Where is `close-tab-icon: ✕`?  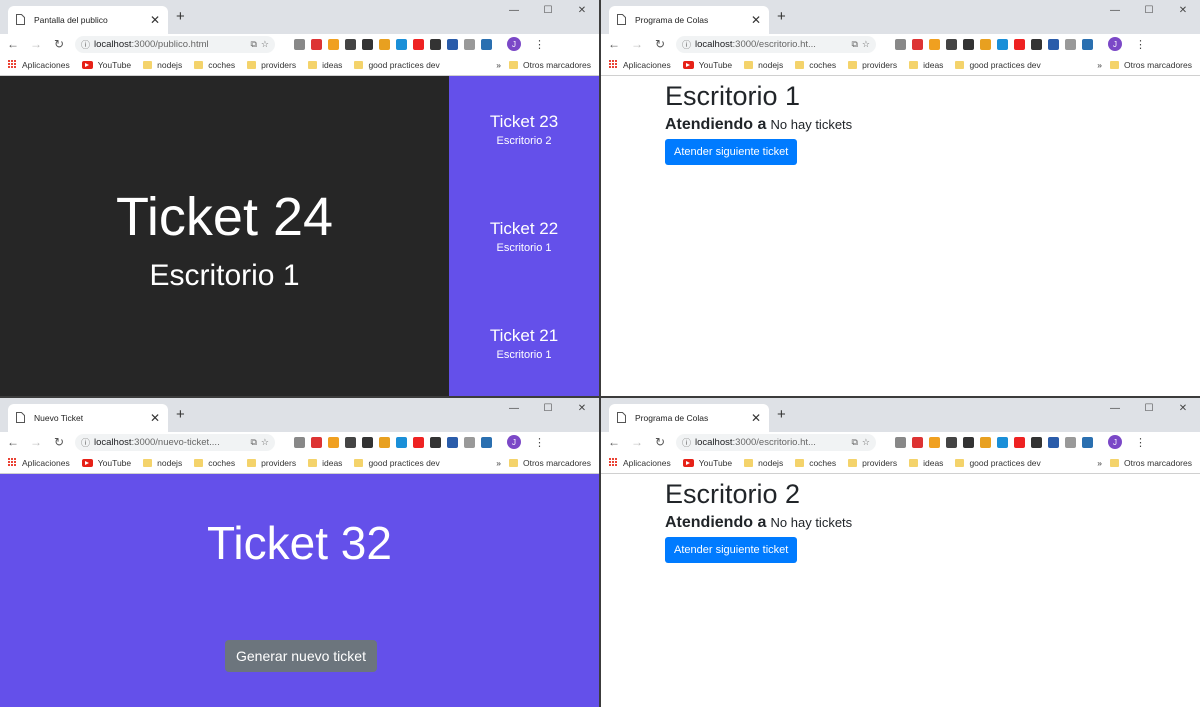
close-tab-icon: ✕ is located at coordinates (155, 20).